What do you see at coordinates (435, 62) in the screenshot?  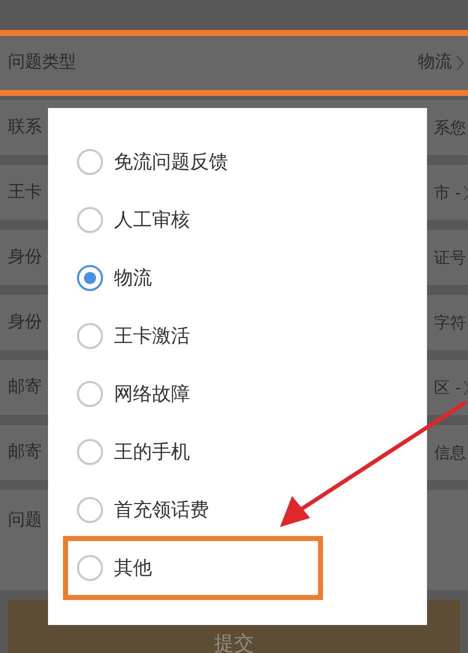 I see `field-value: 物流` at bounding box center [435, 62].